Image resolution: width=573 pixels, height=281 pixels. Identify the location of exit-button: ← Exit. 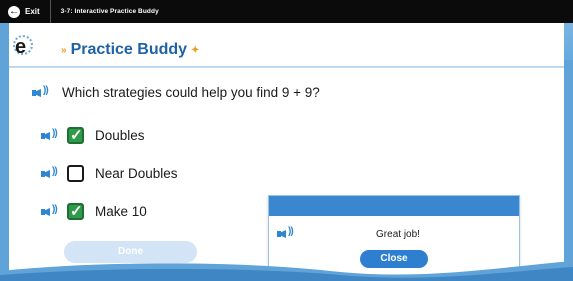
(25, 11).